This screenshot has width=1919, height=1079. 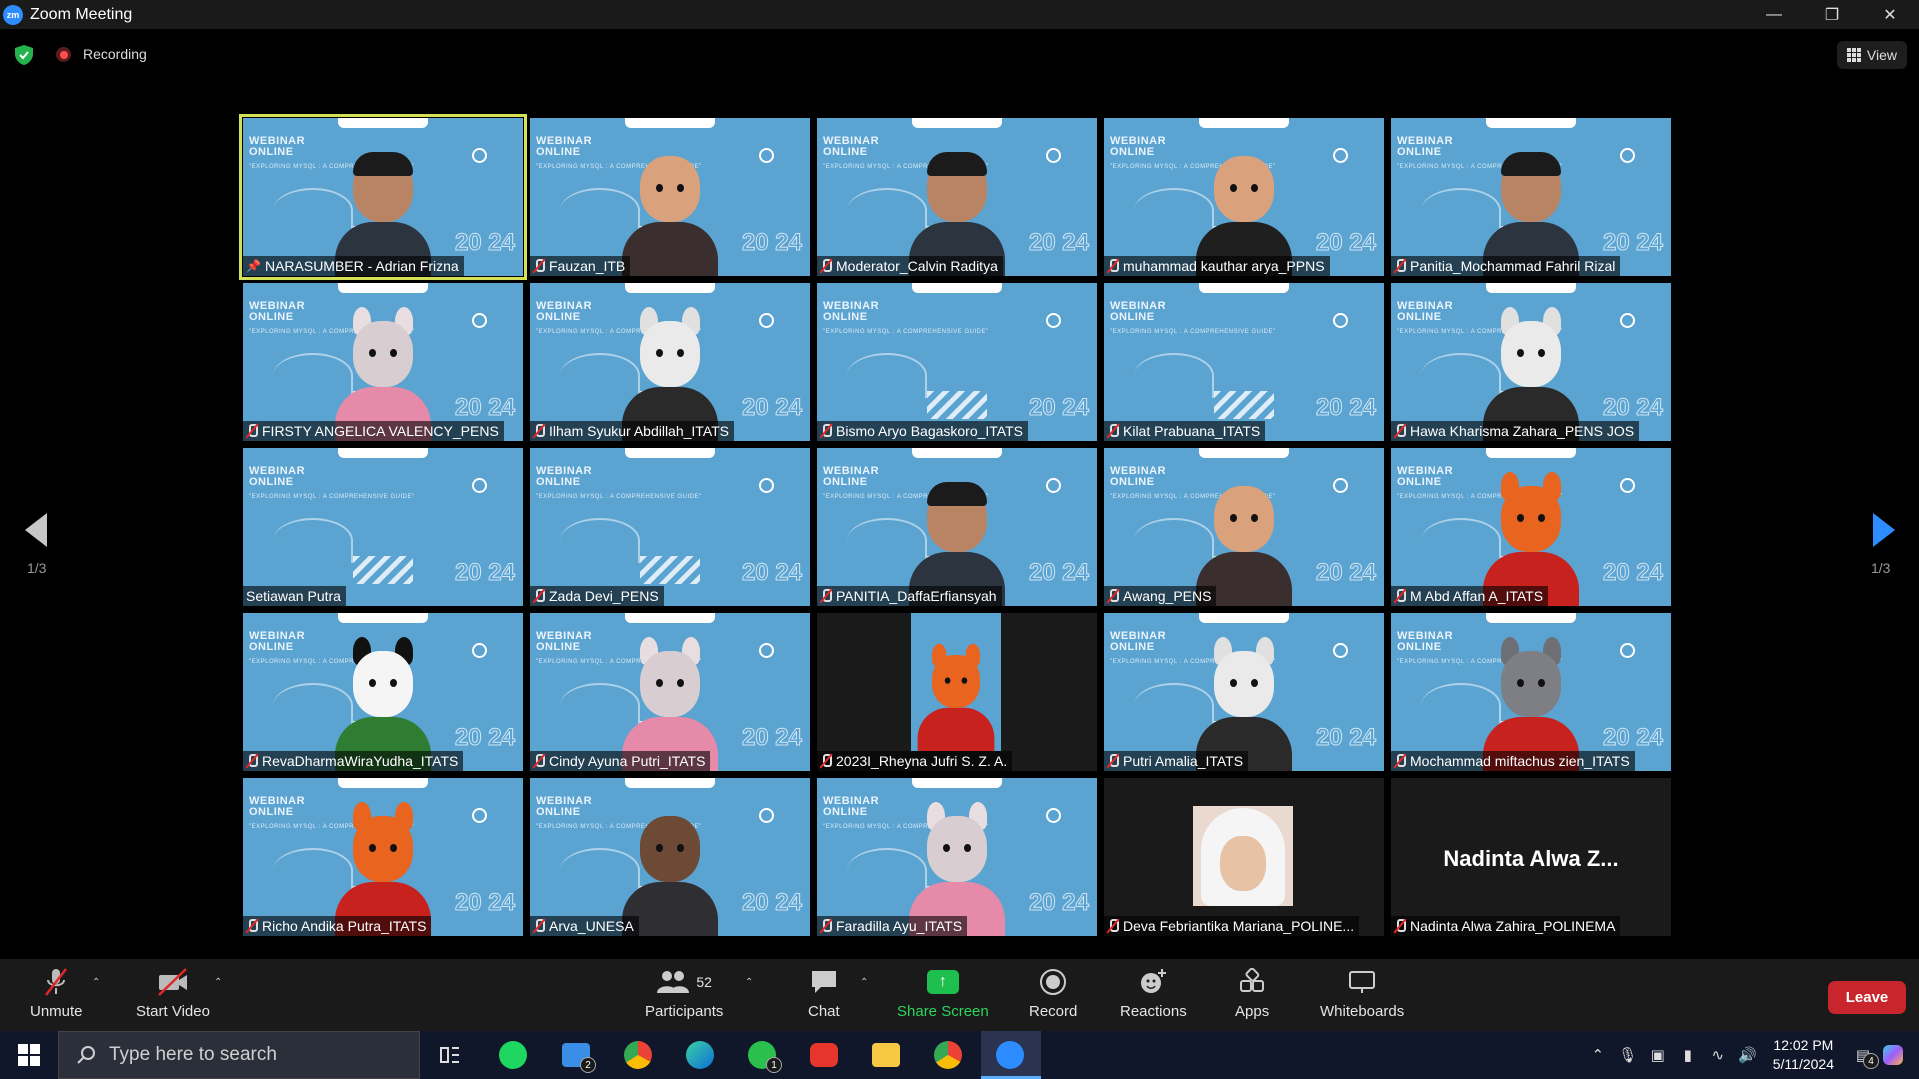 I want to click on encryption-shield-icon, so click(x=24, y=55).